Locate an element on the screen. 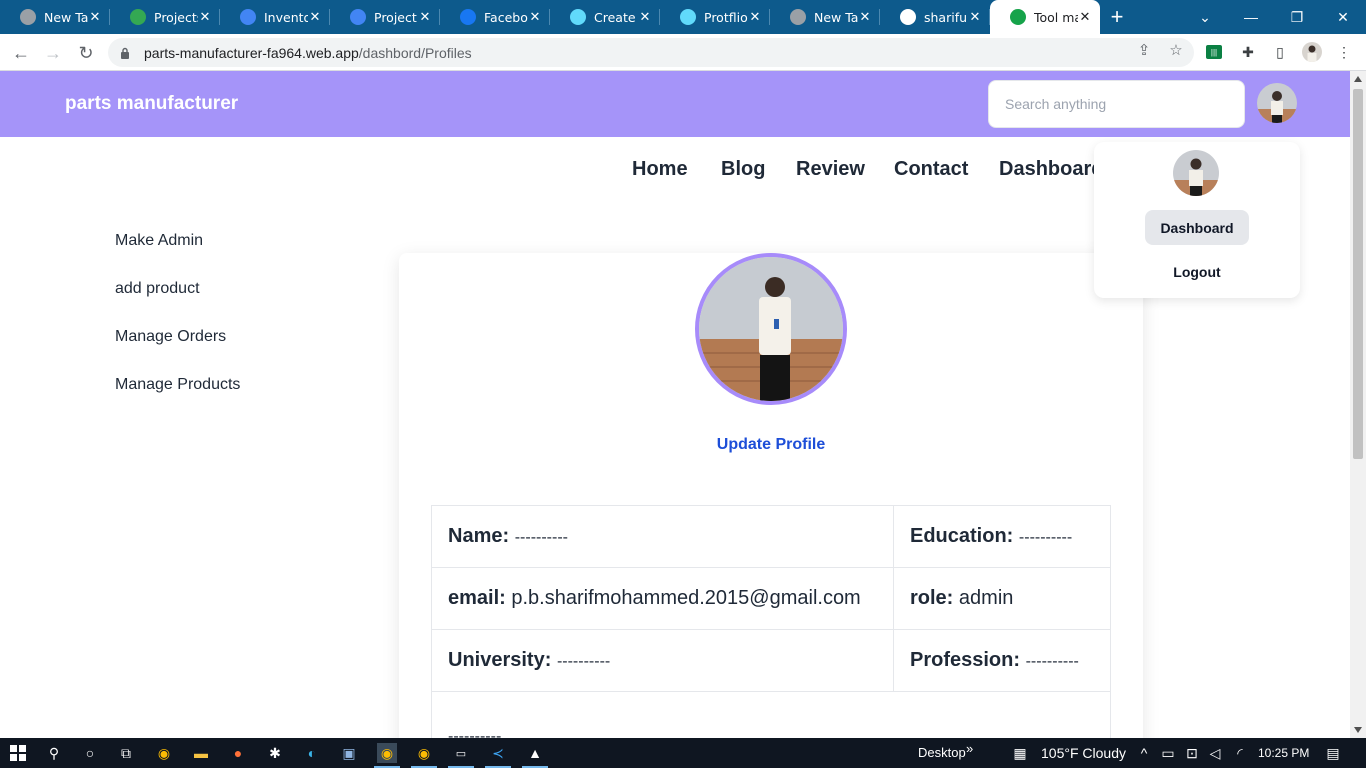  brand-logo: parts manufacturer is located at coordinates (151, 104).